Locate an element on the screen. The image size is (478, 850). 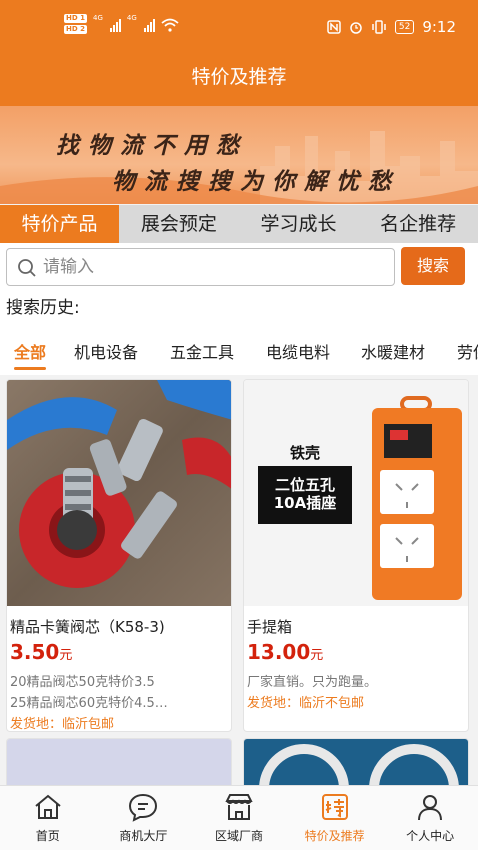
product-price: 3.50元 is located at coordinates (41, 652).